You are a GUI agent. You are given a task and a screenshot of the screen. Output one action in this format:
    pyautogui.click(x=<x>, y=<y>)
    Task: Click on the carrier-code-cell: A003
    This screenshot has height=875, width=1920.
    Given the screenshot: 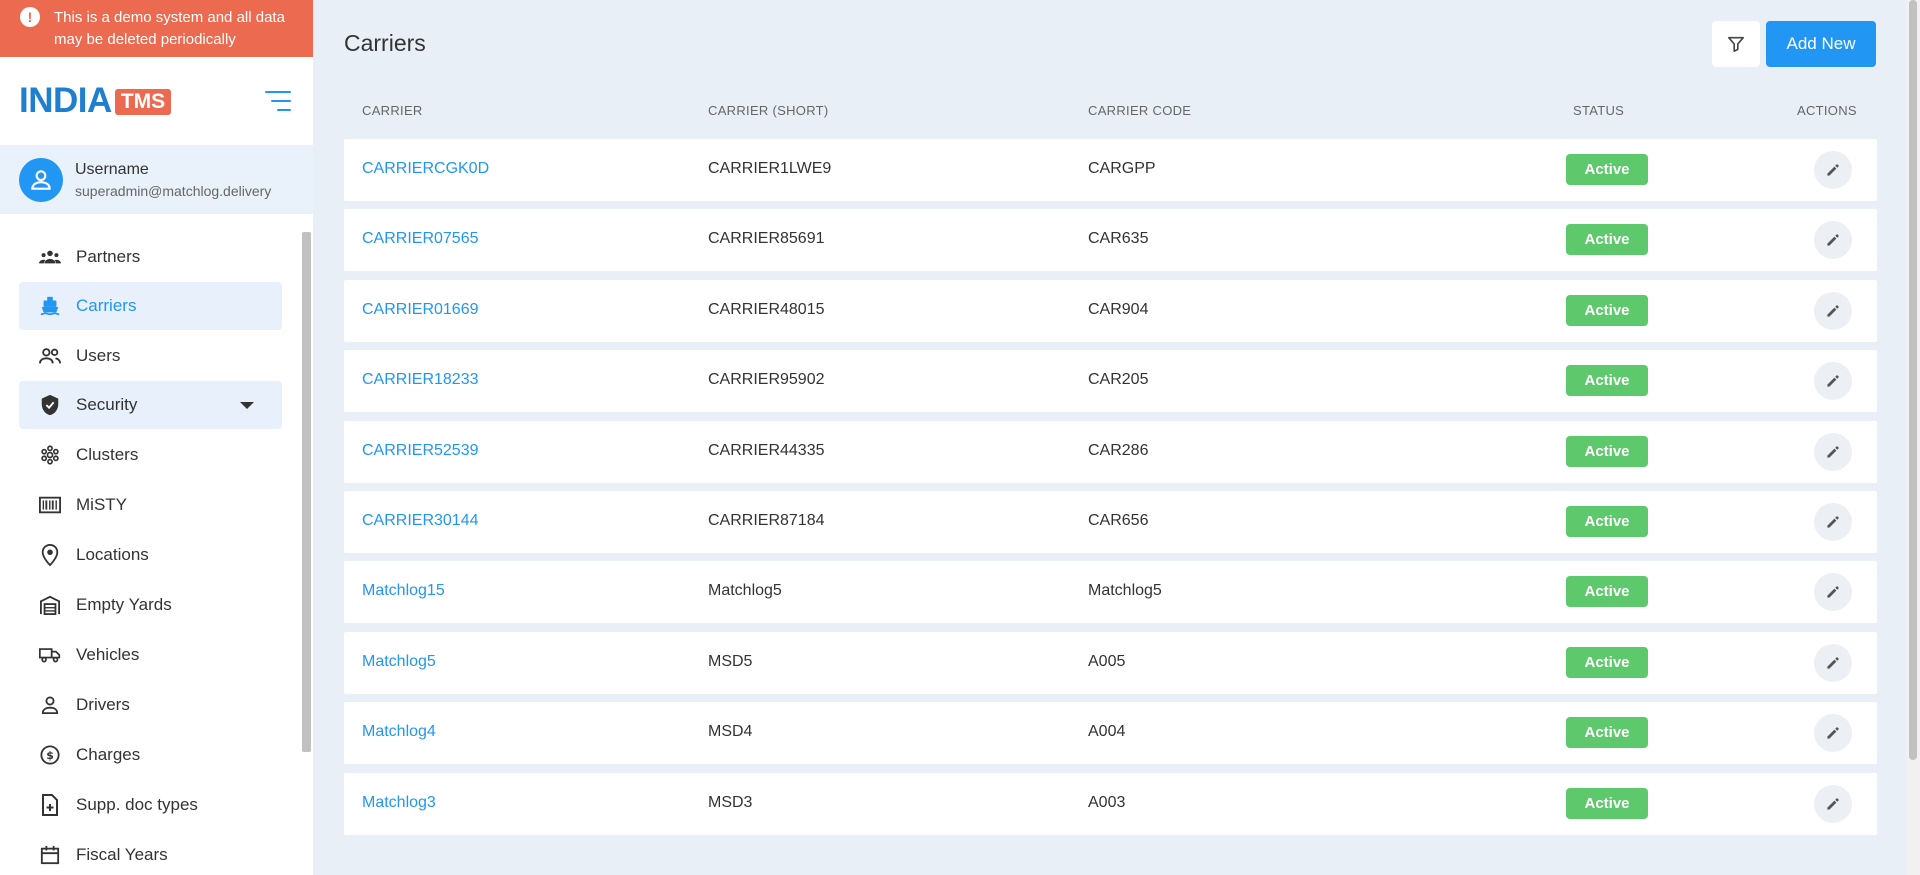 What is the action you would take?
    pyautogui.click(x=1107, y=802)
    